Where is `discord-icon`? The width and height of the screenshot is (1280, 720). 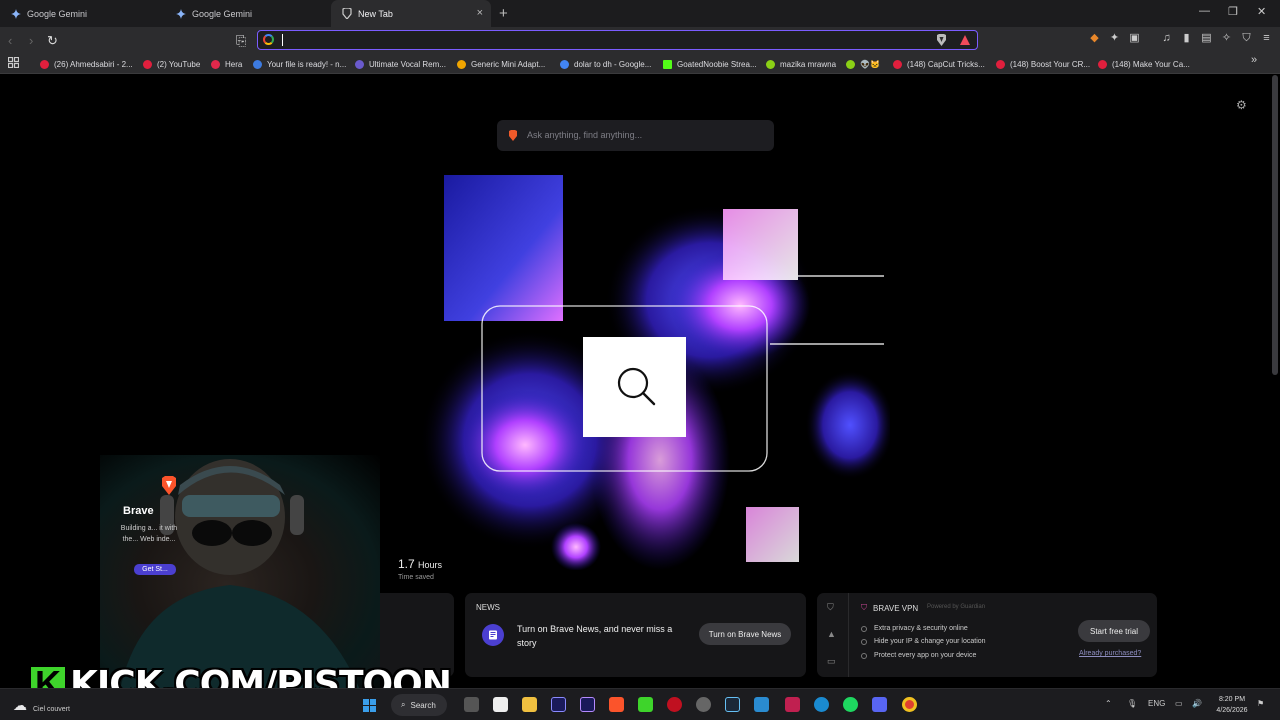 discord-icon is located at coordinates (879, 704).